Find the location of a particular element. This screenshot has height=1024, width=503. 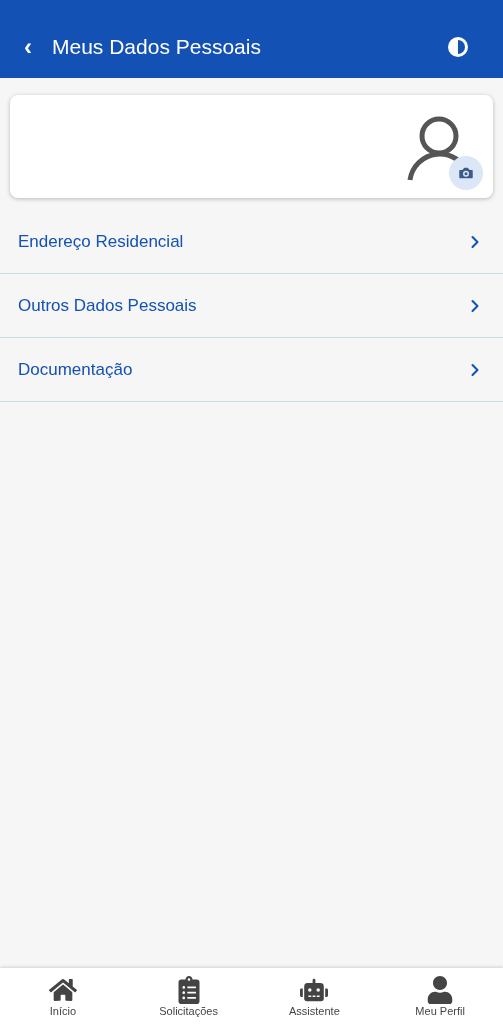

nav-item: Assistente is located at coordinates (314, 996).